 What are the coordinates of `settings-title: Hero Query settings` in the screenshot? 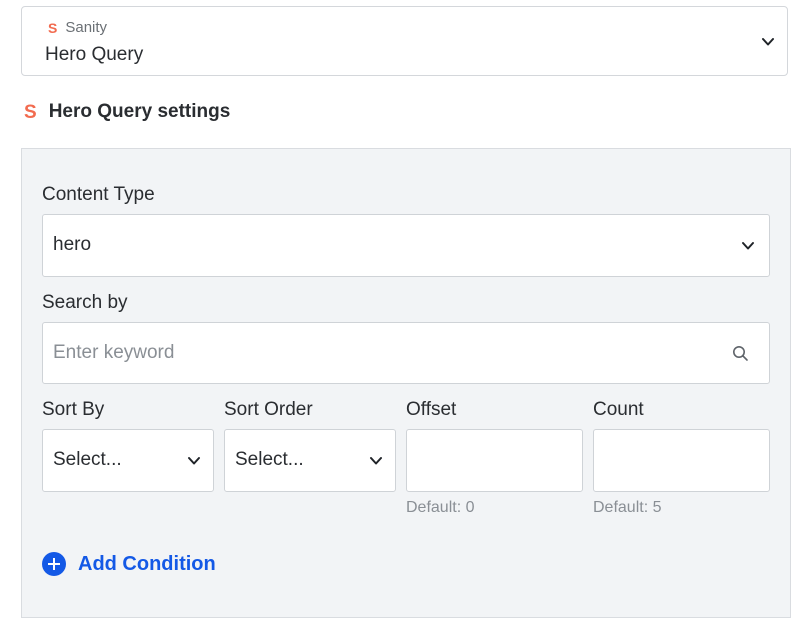 It's located at (139, 111).